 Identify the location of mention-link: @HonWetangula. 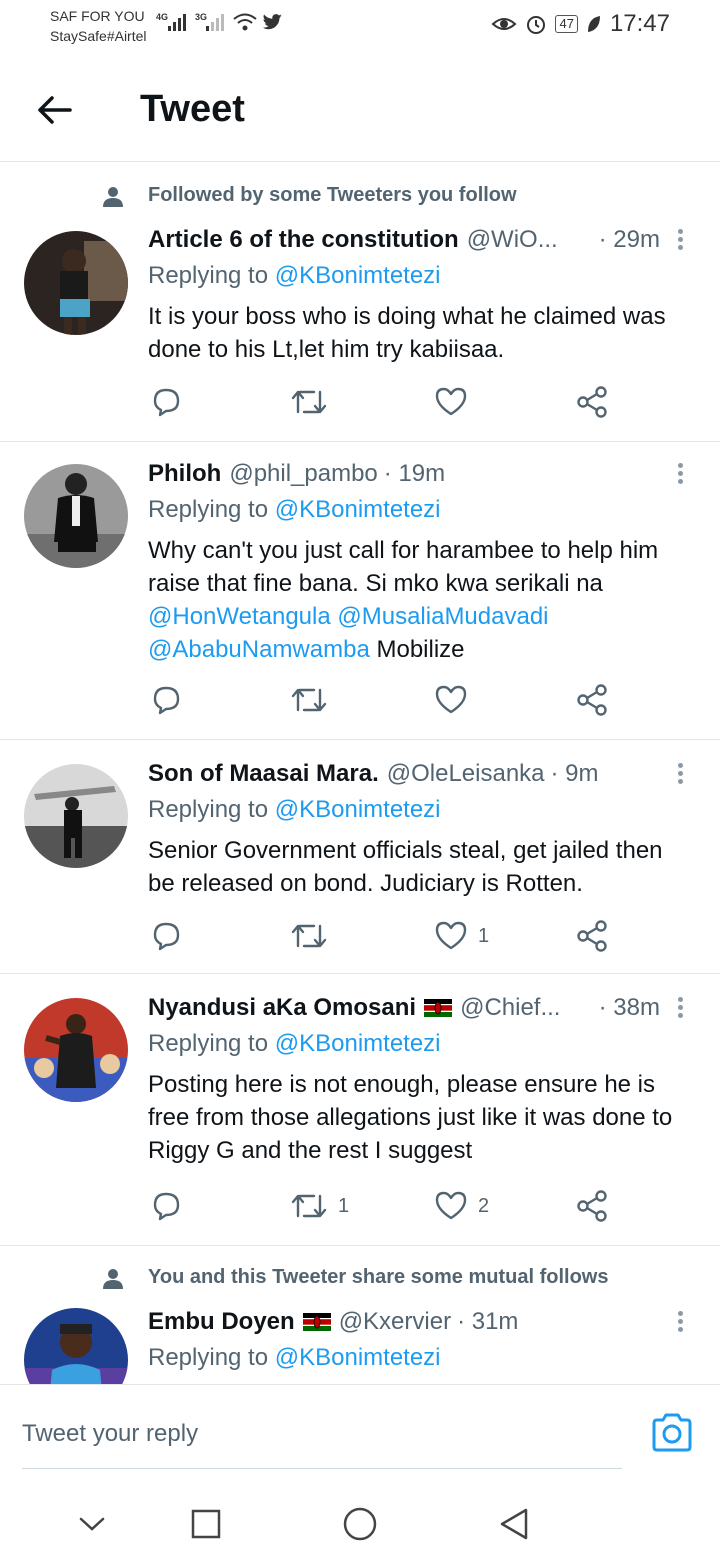
(239, 616).